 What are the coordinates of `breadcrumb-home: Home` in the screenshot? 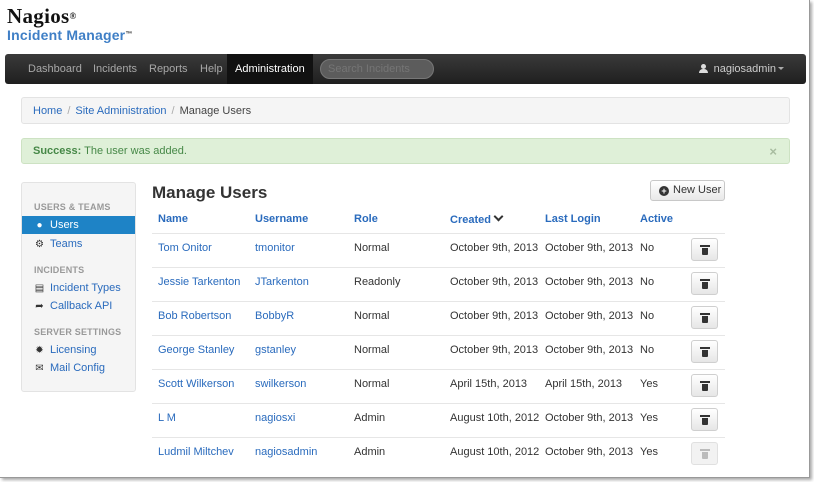 It's located at (47, 111).